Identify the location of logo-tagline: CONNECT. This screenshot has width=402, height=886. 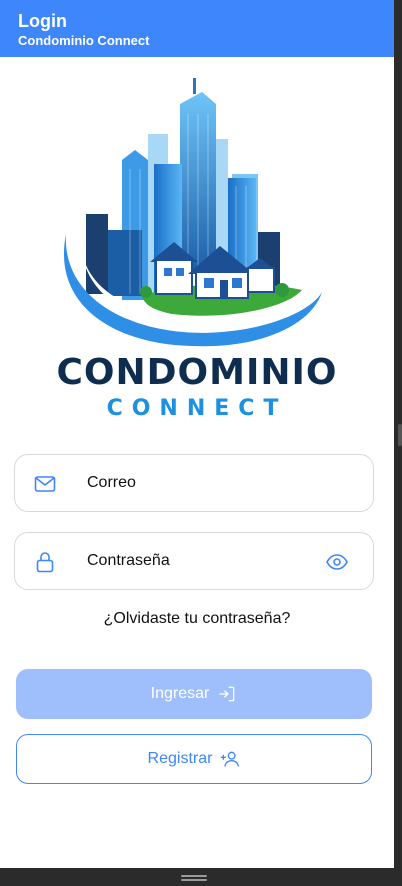
(197, 408).